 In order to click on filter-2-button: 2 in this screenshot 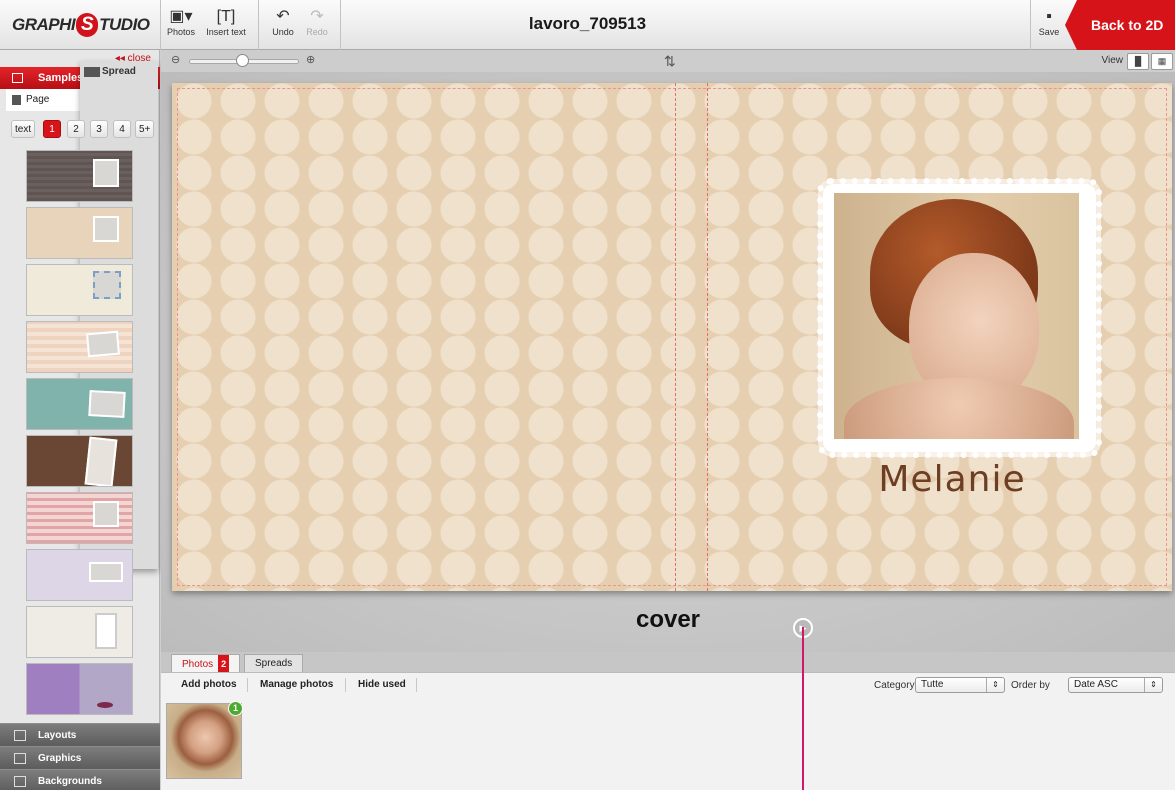, I will do `click(76, 129)`.